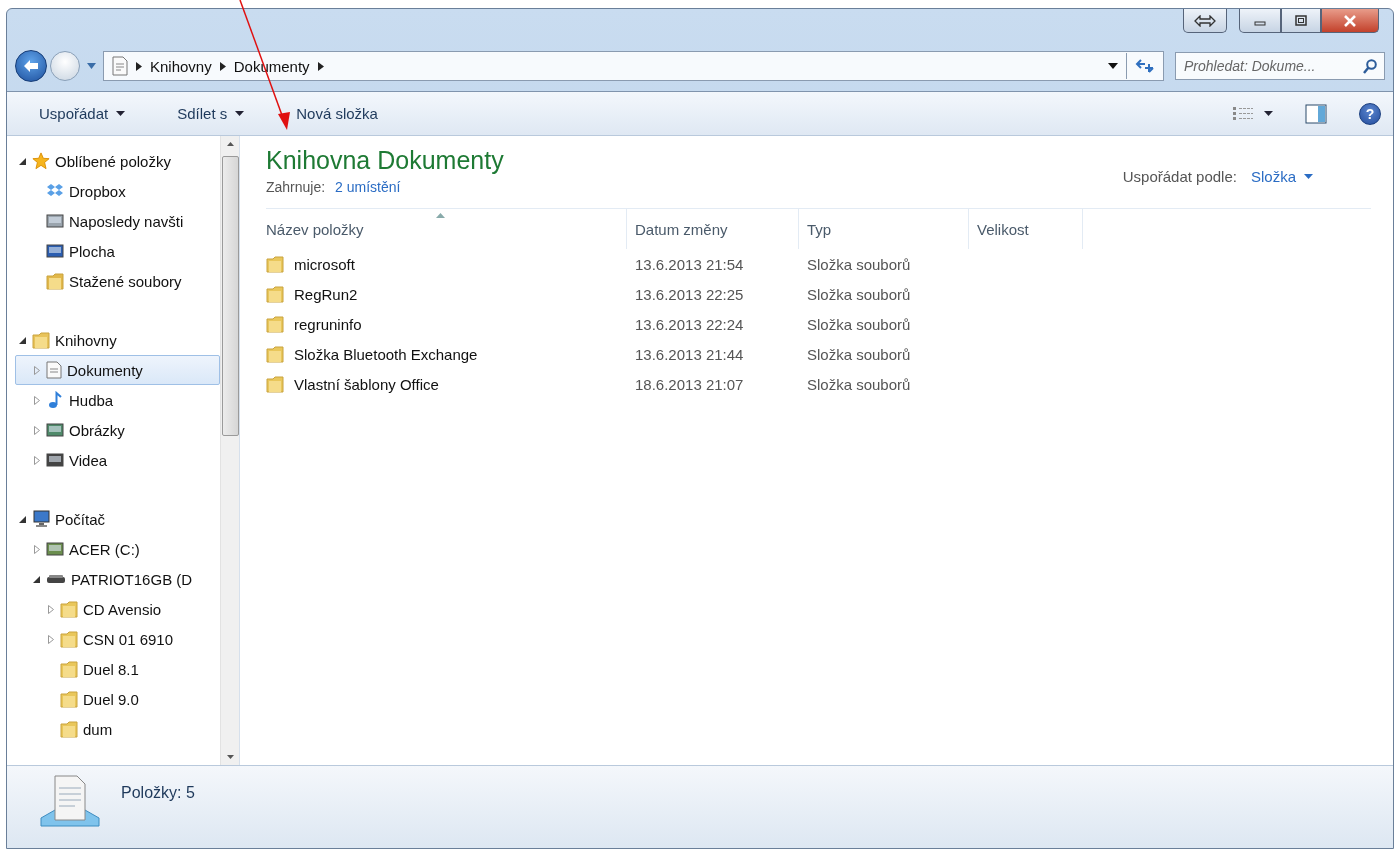  I want to click on scrollbar, so click(229, 450).